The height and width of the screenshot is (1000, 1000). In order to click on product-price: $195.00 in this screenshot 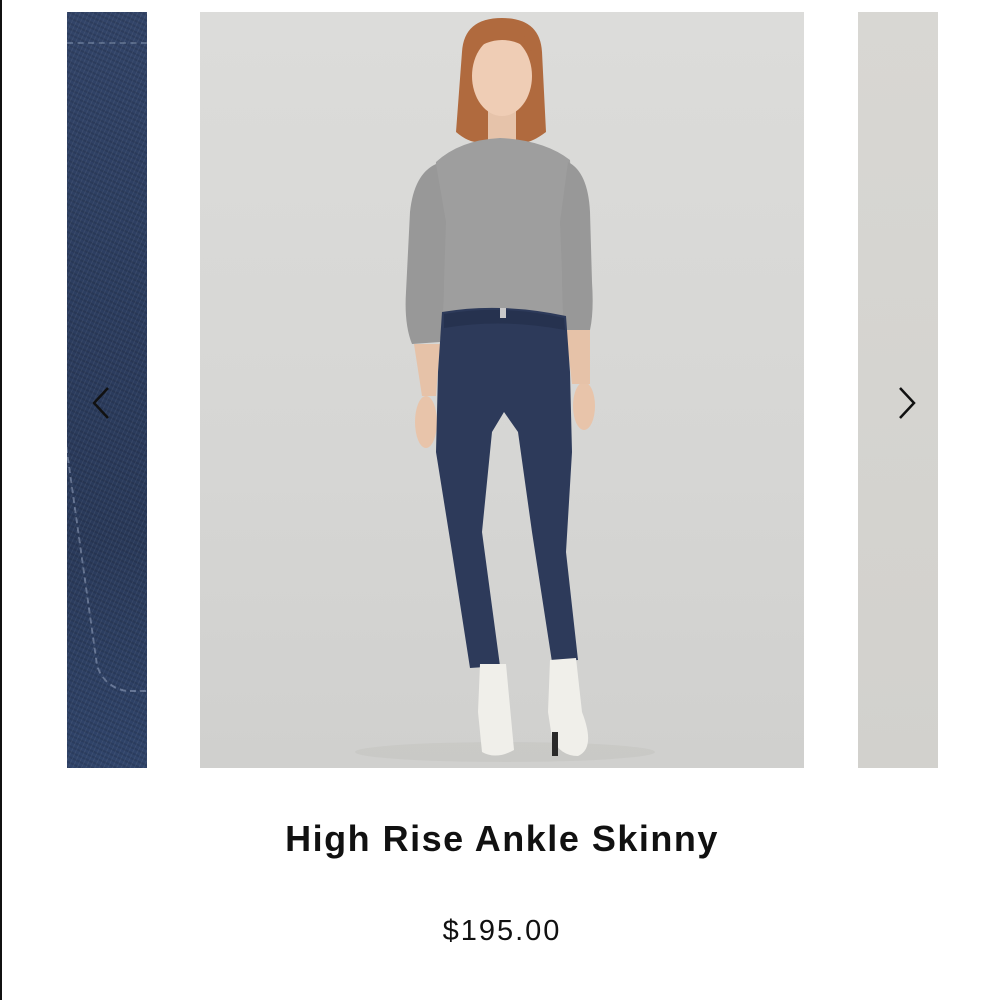, I will do `click(502, 931)`.